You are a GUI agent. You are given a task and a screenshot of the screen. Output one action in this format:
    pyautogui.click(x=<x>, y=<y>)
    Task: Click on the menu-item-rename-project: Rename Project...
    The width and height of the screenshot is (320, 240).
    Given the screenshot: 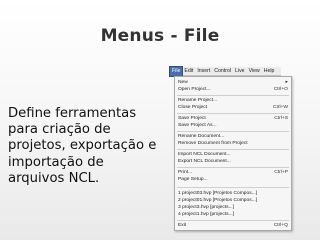 What is the action you would take?
    pyautogui.click(x=233, y=100)
    